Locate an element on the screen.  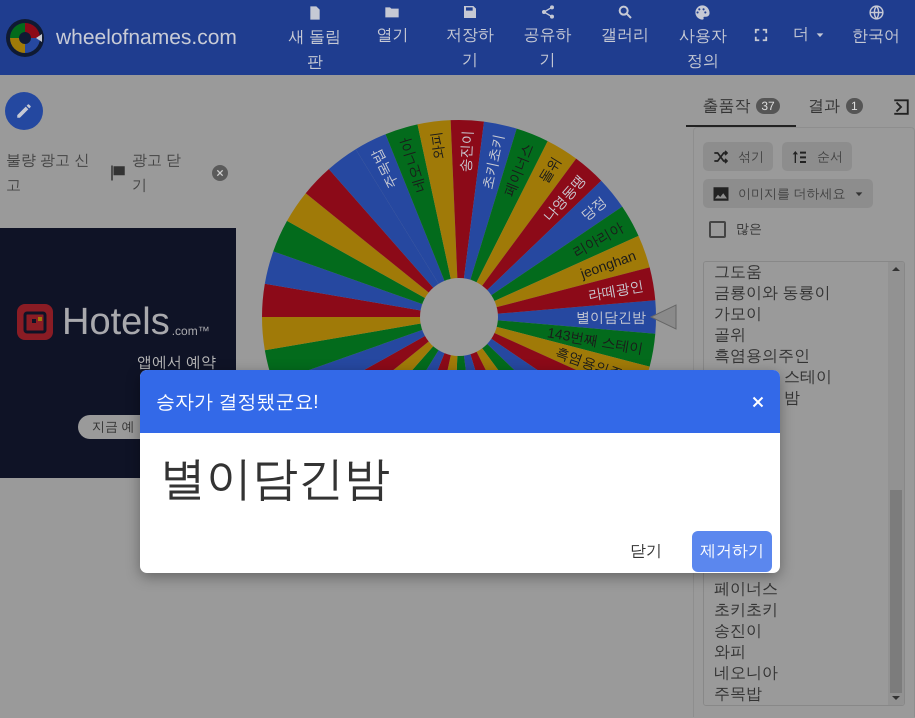
save-icon is located at coordinates (470, 12).